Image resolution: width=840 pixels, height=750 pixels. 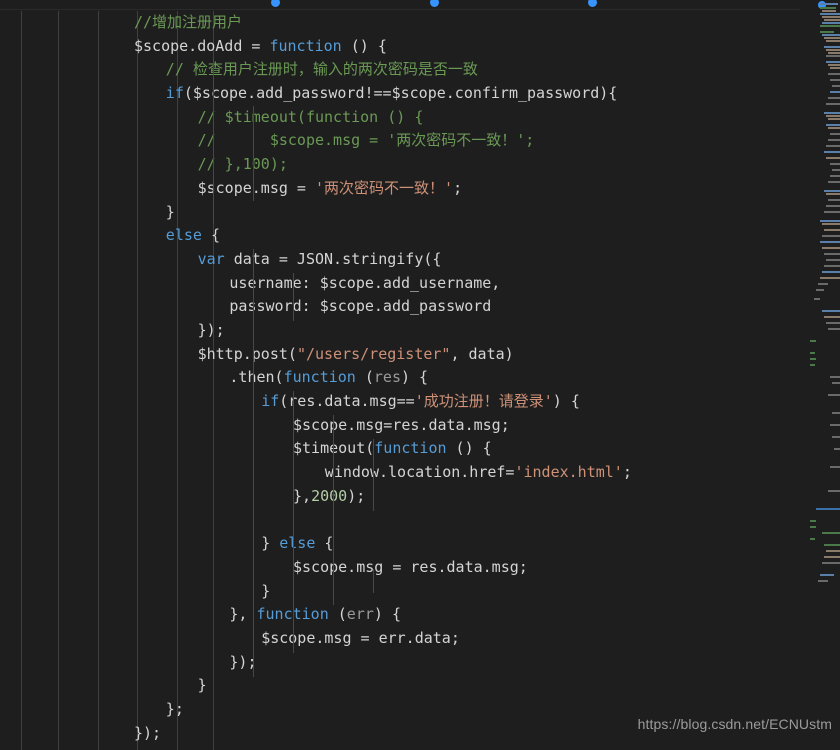 What do you see at coordinates (400, 165) in the screenshot?
I see `code-line: // },100);` at bounding box center [400, 165].